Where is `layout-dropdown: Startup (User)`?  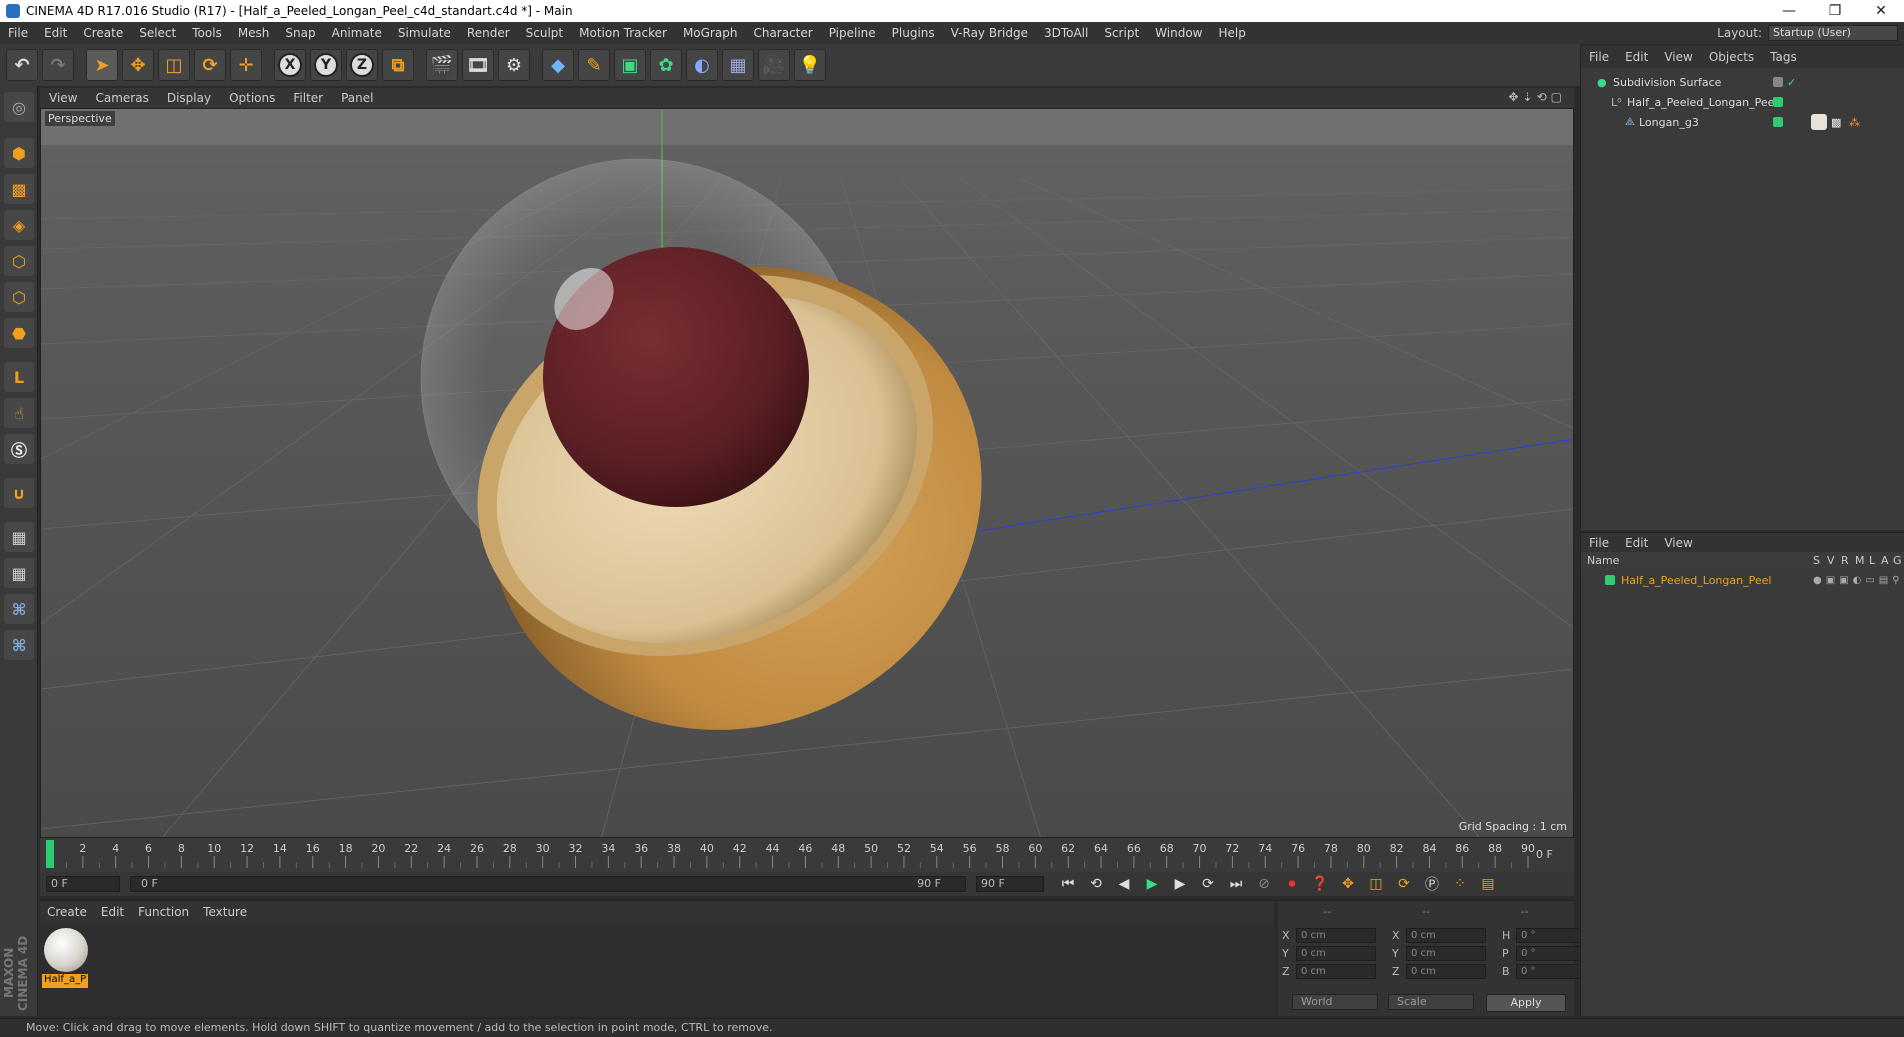
layout-dropdown: Startup (User) is located at coordinates (1833, 33).